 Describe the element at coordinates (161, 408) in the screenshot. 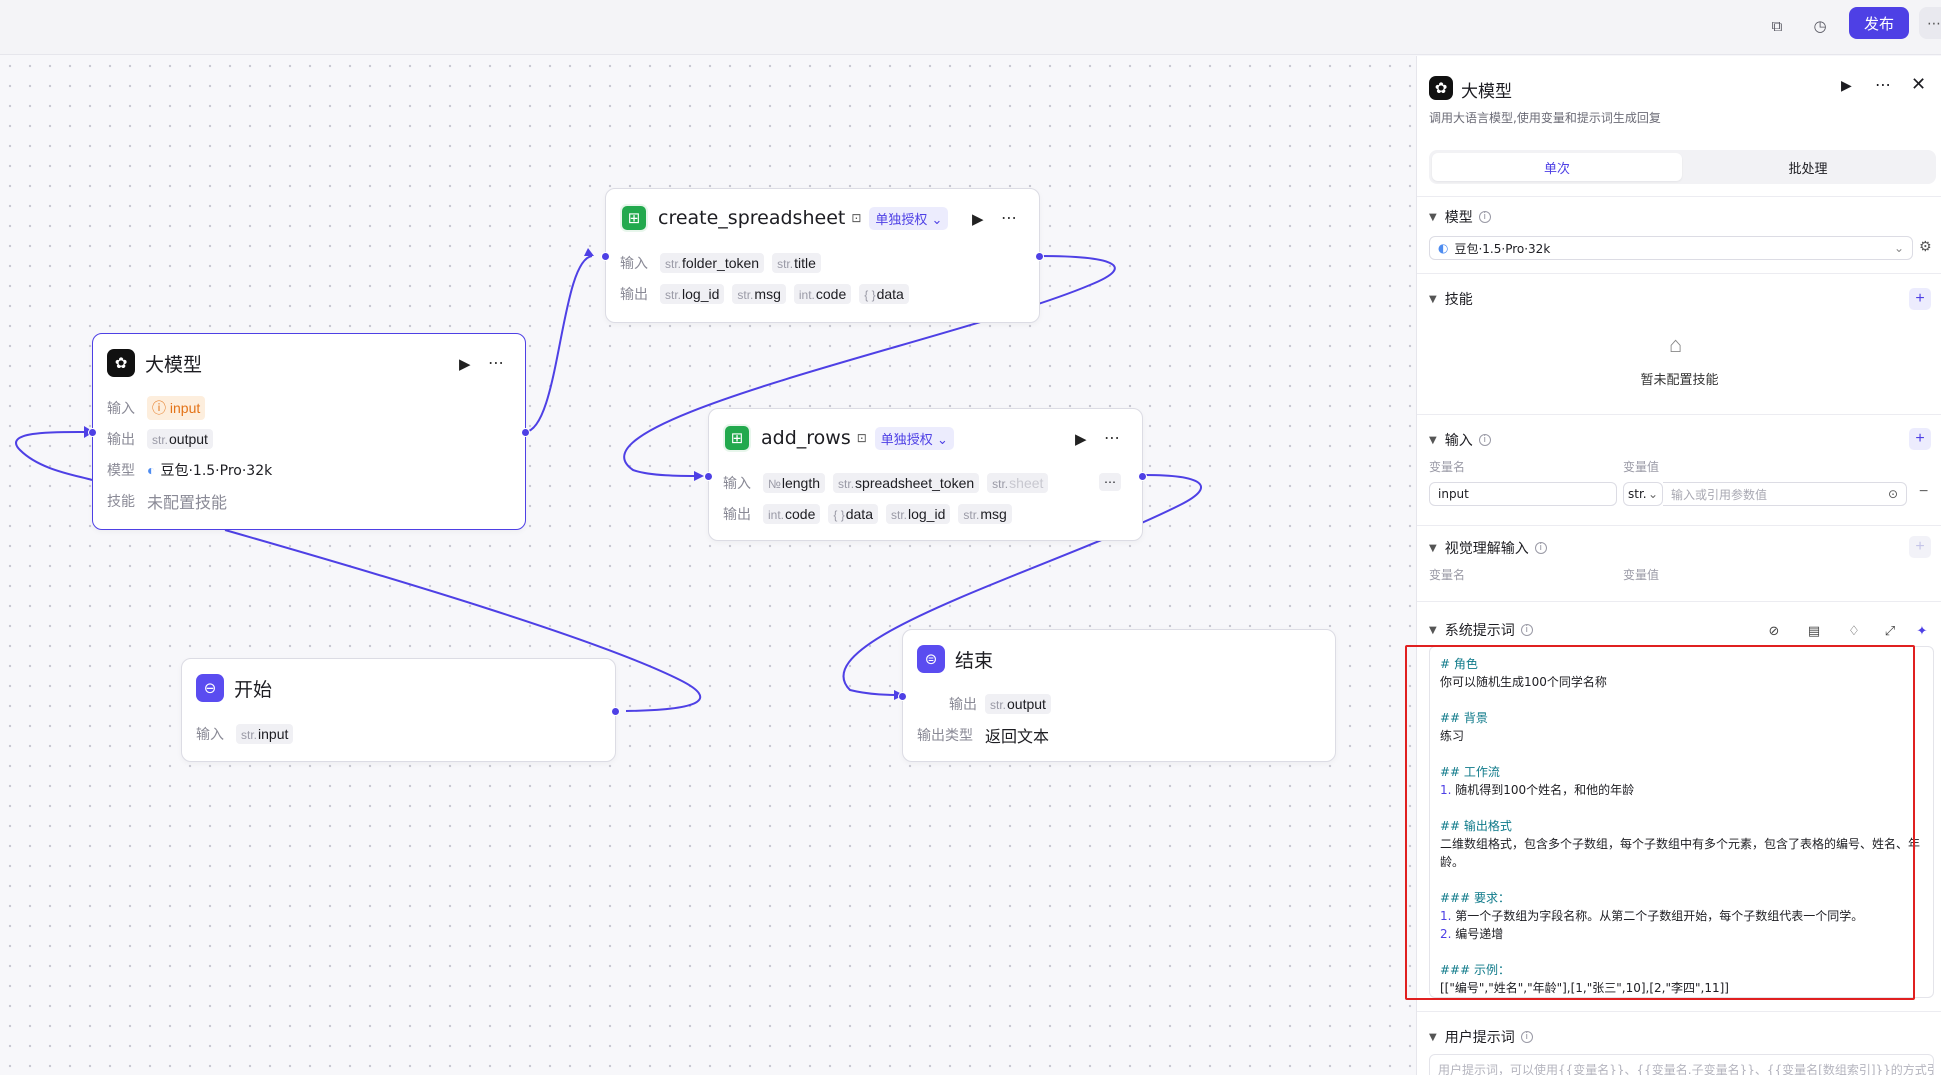

I see `warning-icon: ⓘ` at that location.